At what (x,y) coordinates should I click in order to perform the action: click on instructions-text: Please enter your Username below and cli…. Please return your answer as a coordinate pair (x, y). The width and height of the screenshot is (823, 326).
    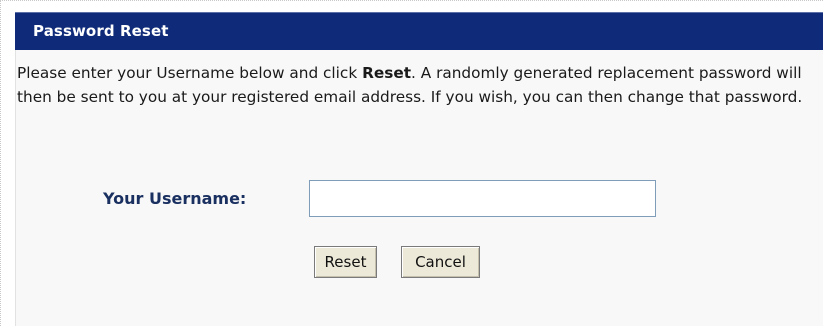
    Looking at the image, I should click on (418, 85).